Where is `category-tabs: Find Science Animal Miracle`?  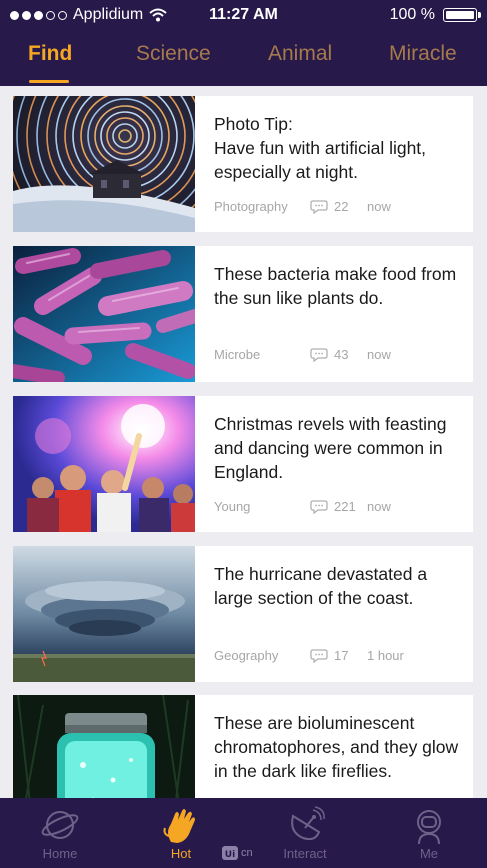
category-tabs: Find Science Animal Miracle is located at coordinates (243, 61).